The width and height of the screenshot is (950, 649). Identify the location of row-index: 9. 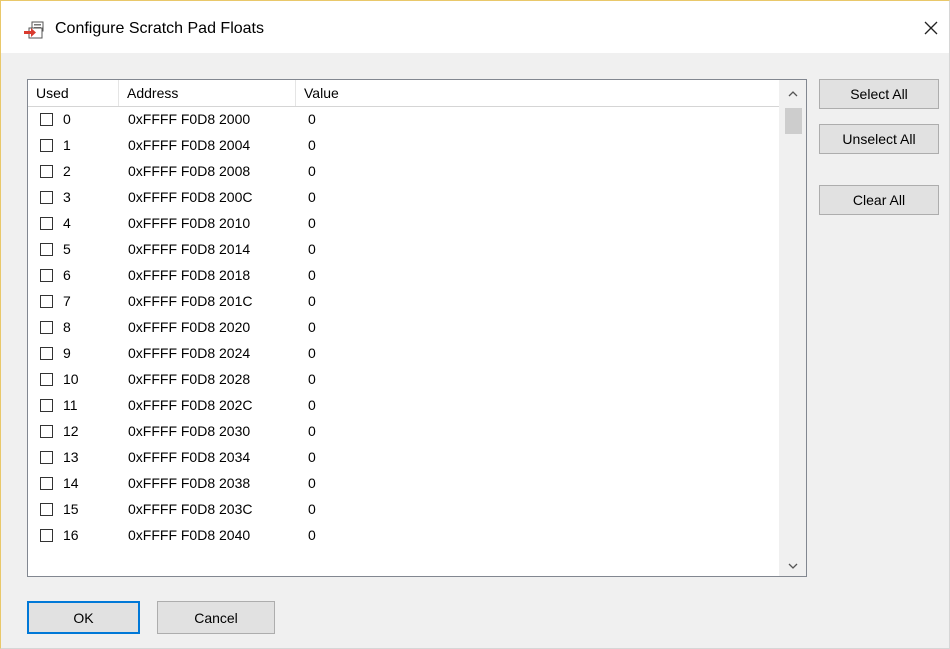
(67, 353).